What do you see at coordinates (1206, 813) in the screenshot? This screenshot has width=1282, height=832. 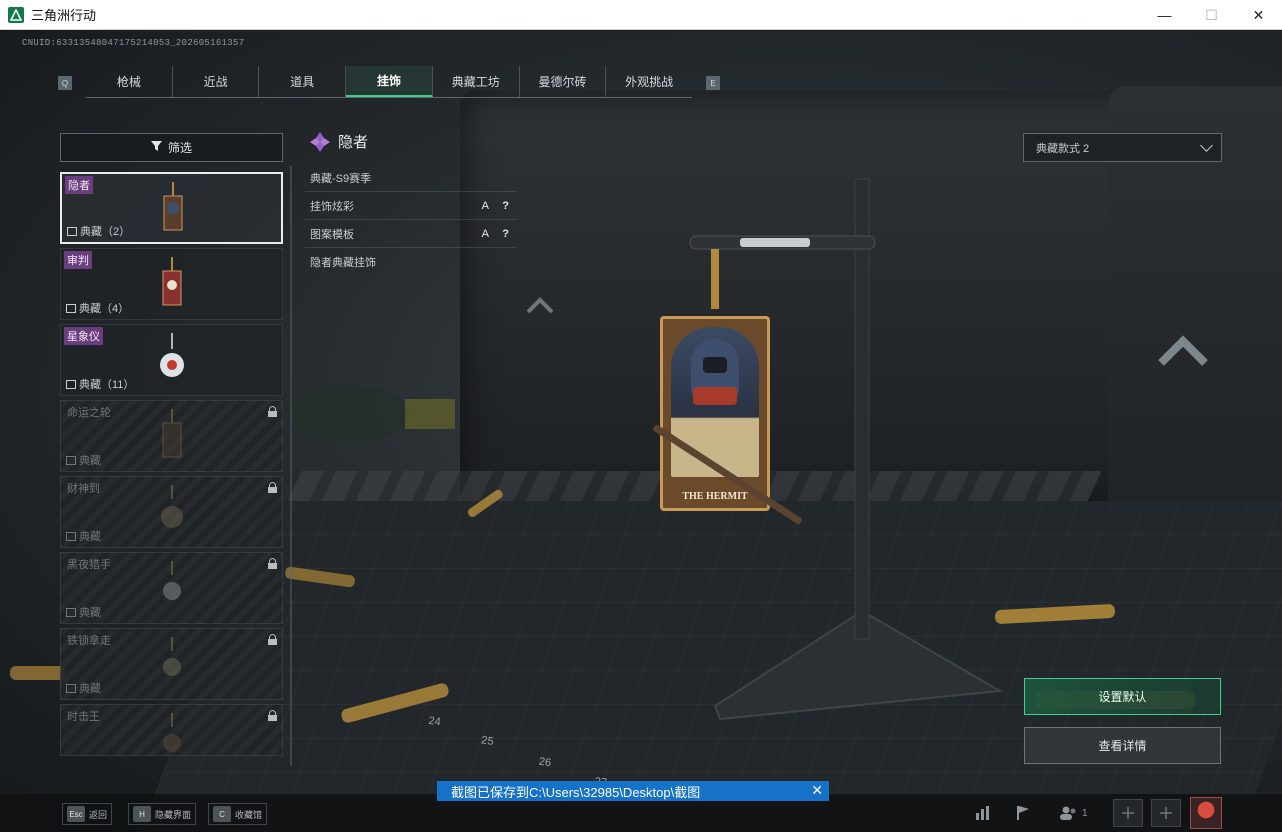 I see `avatar` at bounding box center [1206, 813].